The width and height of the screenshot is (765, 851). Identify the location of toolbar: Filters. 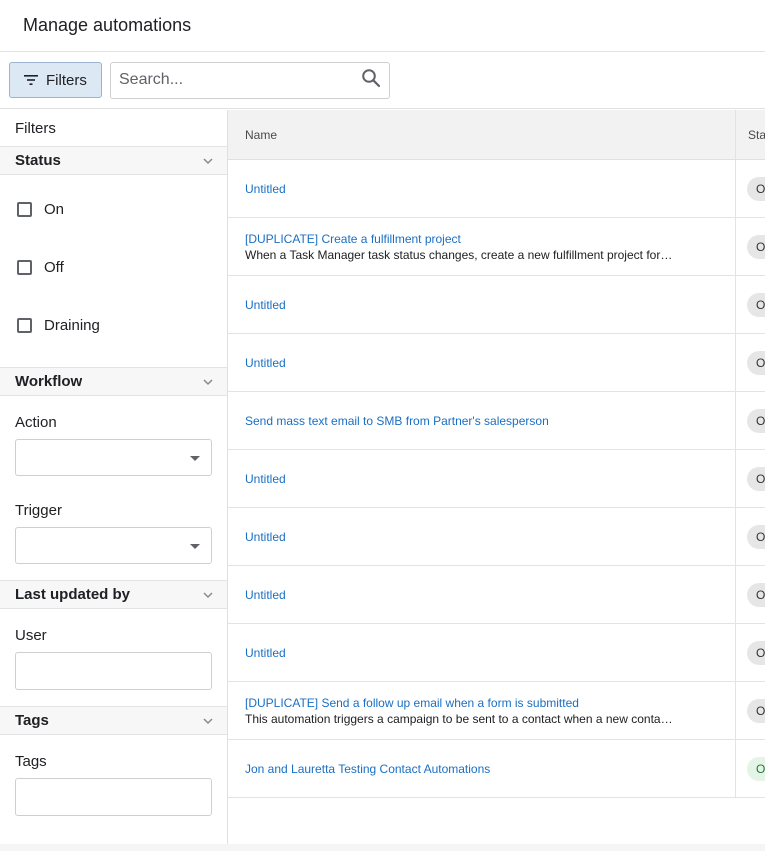
(382, 80).